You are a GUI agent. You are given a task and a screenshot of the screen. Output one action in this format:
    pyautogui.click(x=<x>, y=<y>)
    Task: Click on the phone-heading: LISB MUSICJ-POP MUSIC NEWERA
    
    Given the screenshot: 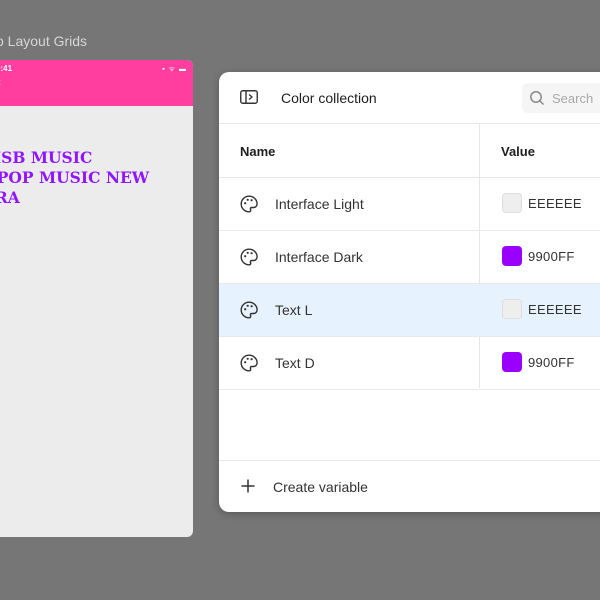 What is the action you would take?
    pyautogui.click(x=75, y=177)
    